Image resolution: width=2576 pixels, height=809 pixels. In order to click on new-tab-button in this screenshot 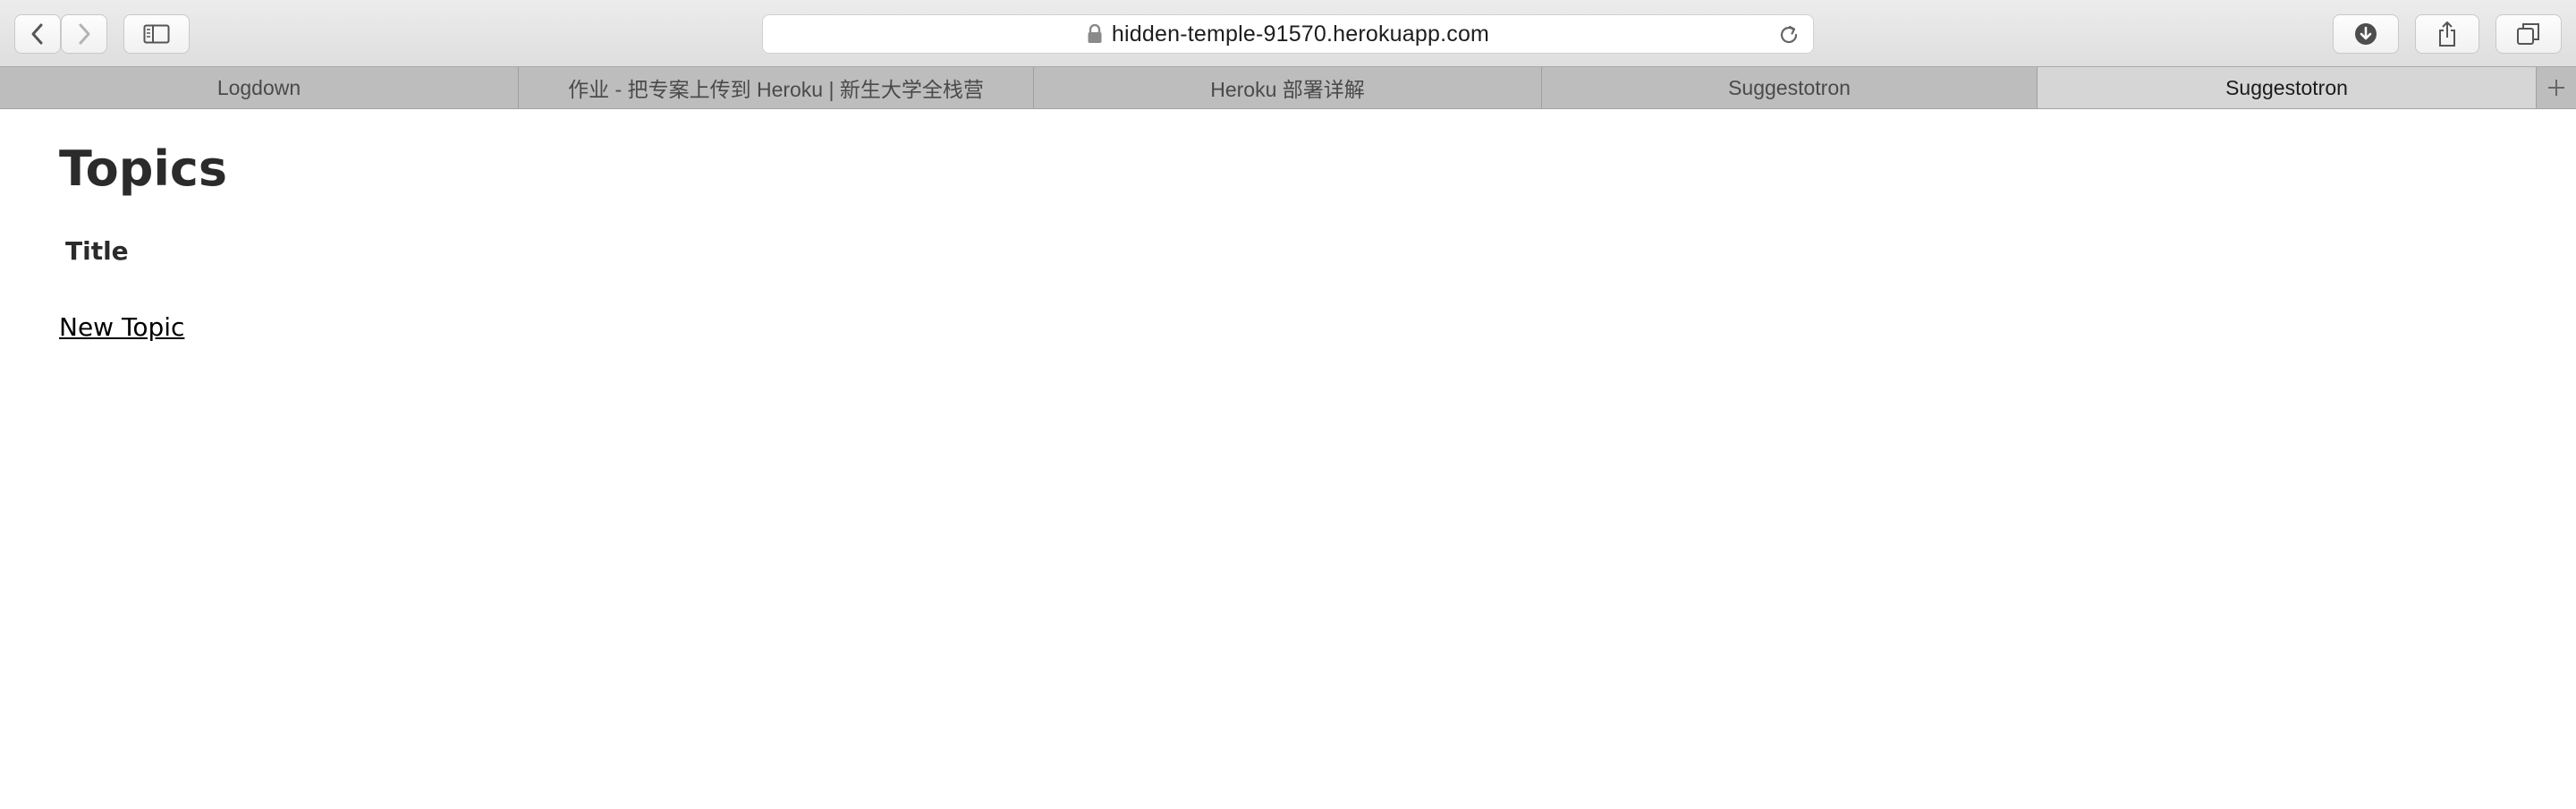, I will do `click(2556, 87)`.